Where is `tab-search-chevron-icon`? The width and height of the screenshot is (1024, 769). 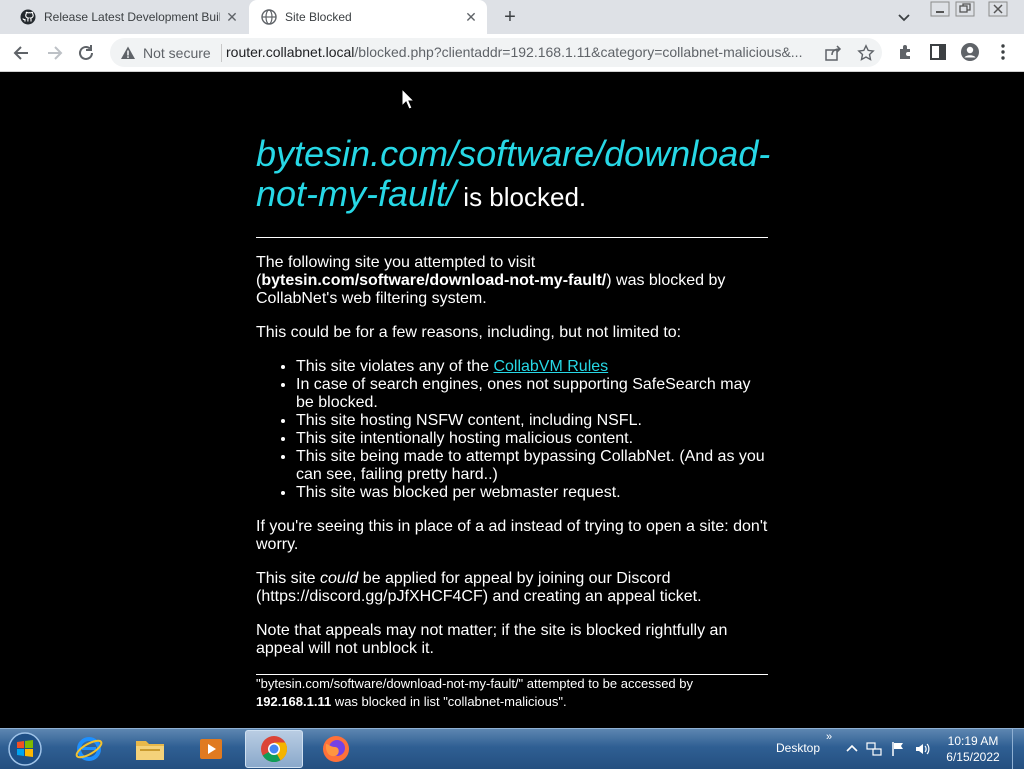 tab-search-chevron-icon is located at coordinates (904, 17).